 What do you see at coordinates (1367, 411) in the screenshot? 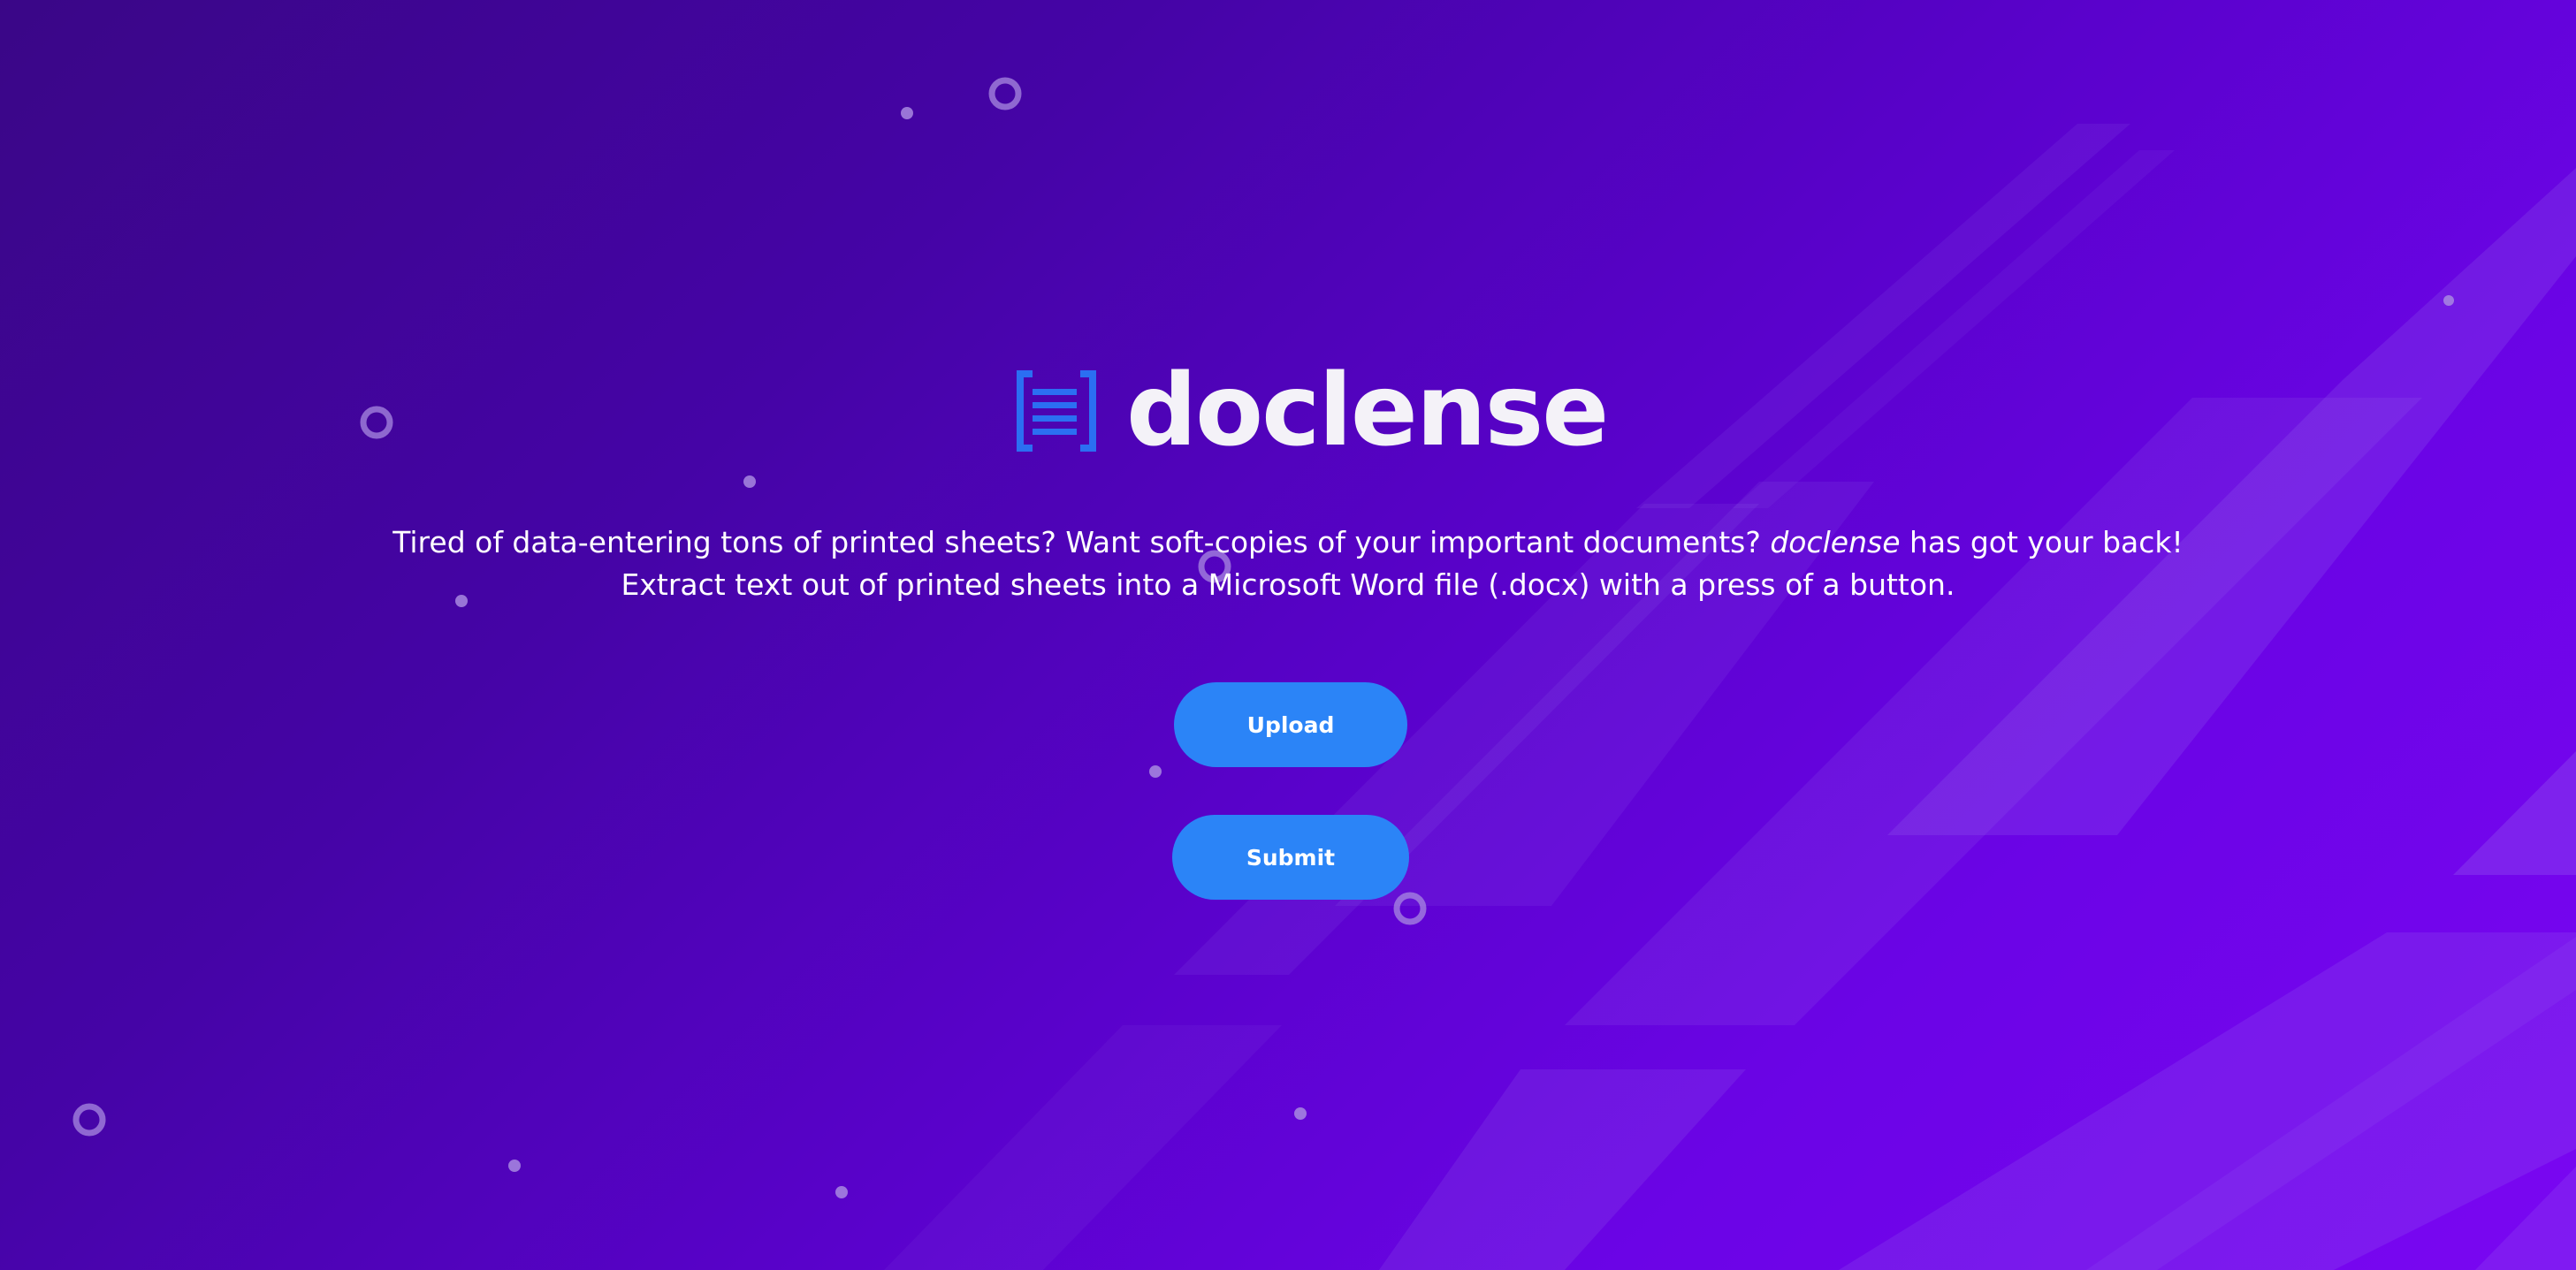
I see `brand-name: doclense` at bounding box center [1367, 411].